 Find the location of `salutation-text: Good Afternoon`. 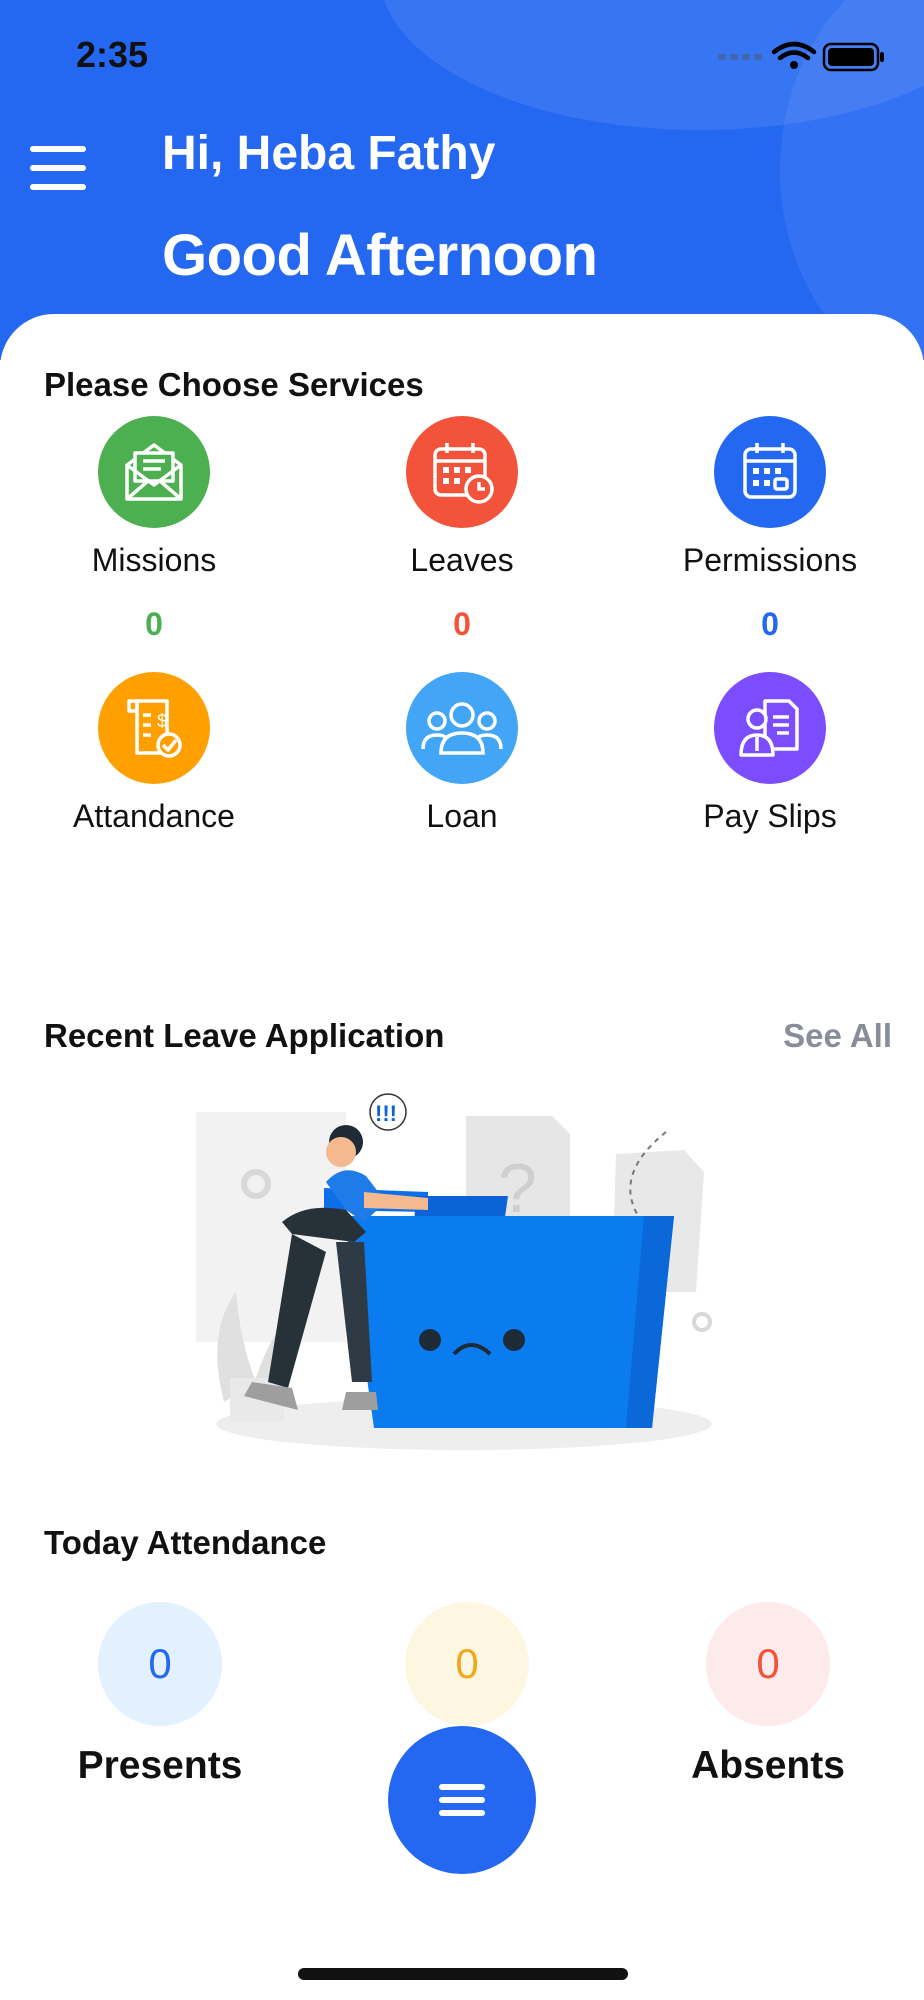

salutation-text: Good Afternoon is located at coordinates (380, 255).